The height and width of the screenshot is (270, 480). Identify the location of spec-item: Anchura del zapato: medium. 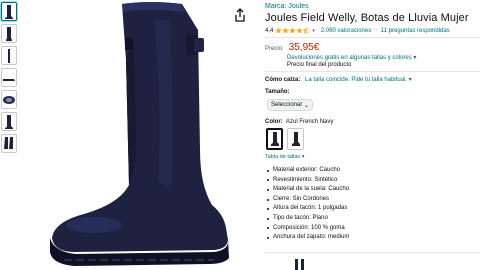
(308, 238).